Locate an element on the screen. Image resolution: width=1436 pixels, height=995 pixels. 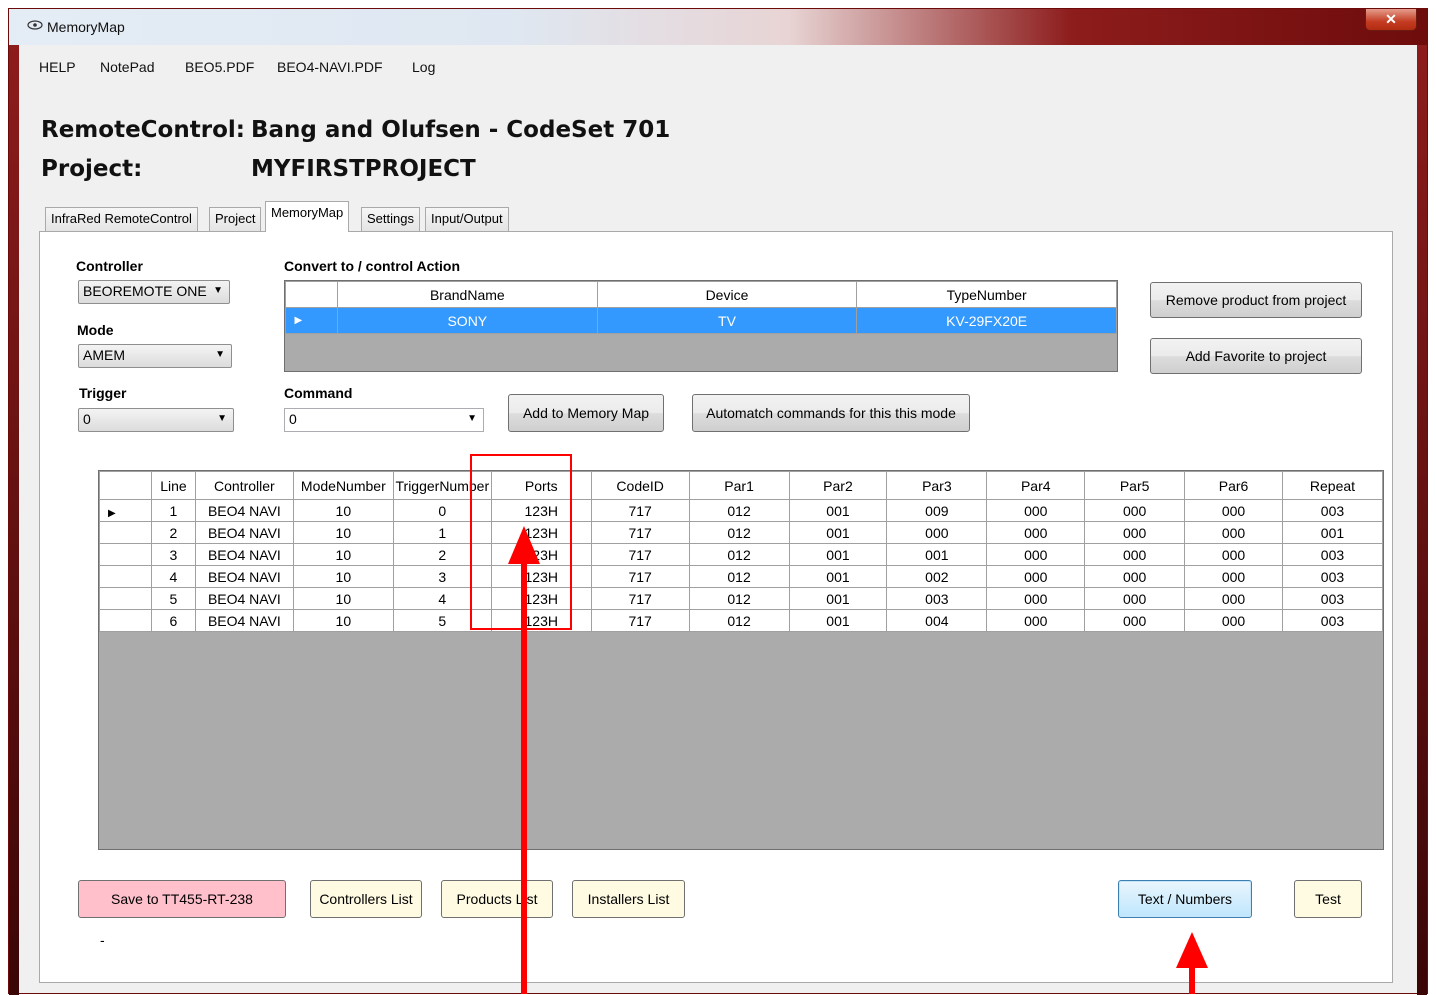
menu-beo5-pdf: BEO5.PDF is located at coordinates (219, 67).